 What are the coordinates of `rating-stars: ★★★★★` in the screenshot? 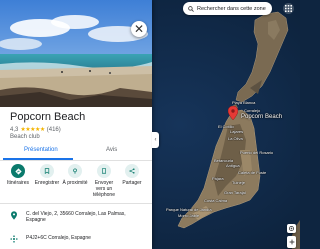 It's located at (32, 130).